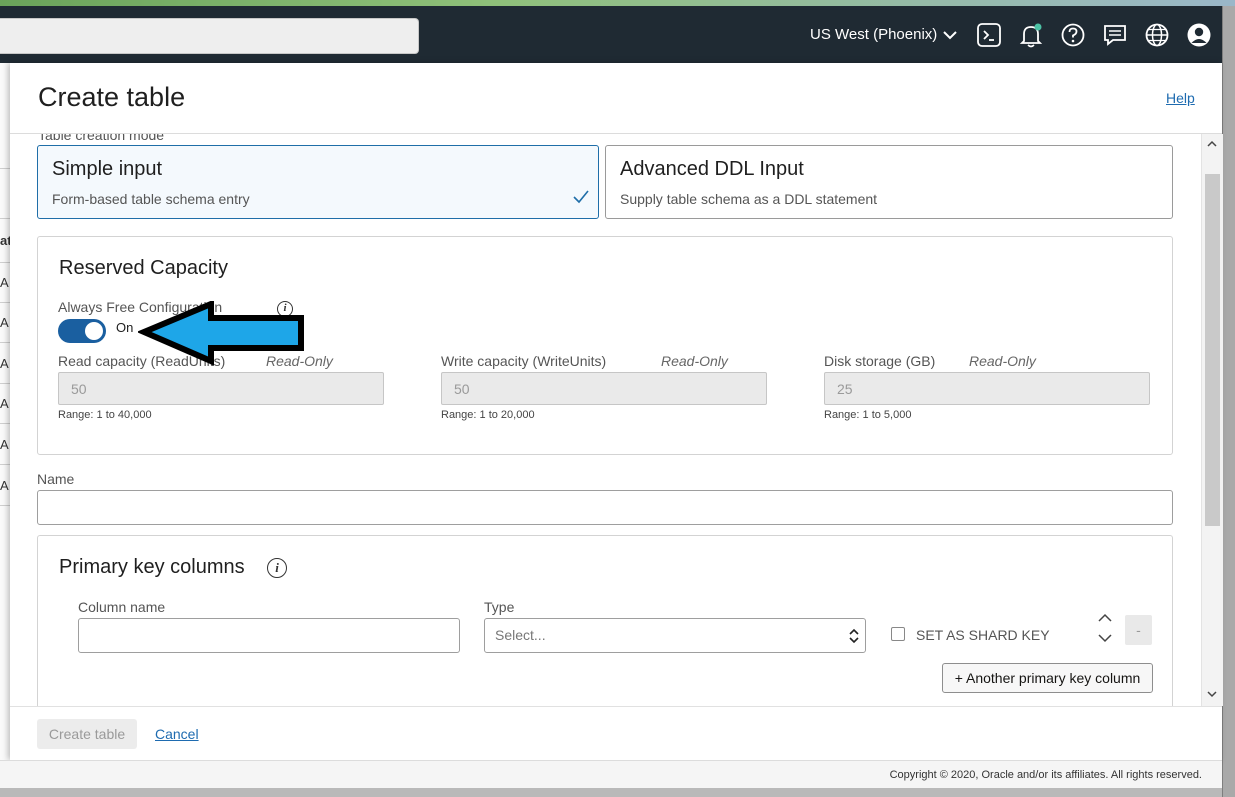 This screenshot has height=797, width=1235. Describe the element at coordinates (1047, 678) in the screenshot. I see `add-primary-key-button: + Another primary key column` at that location.